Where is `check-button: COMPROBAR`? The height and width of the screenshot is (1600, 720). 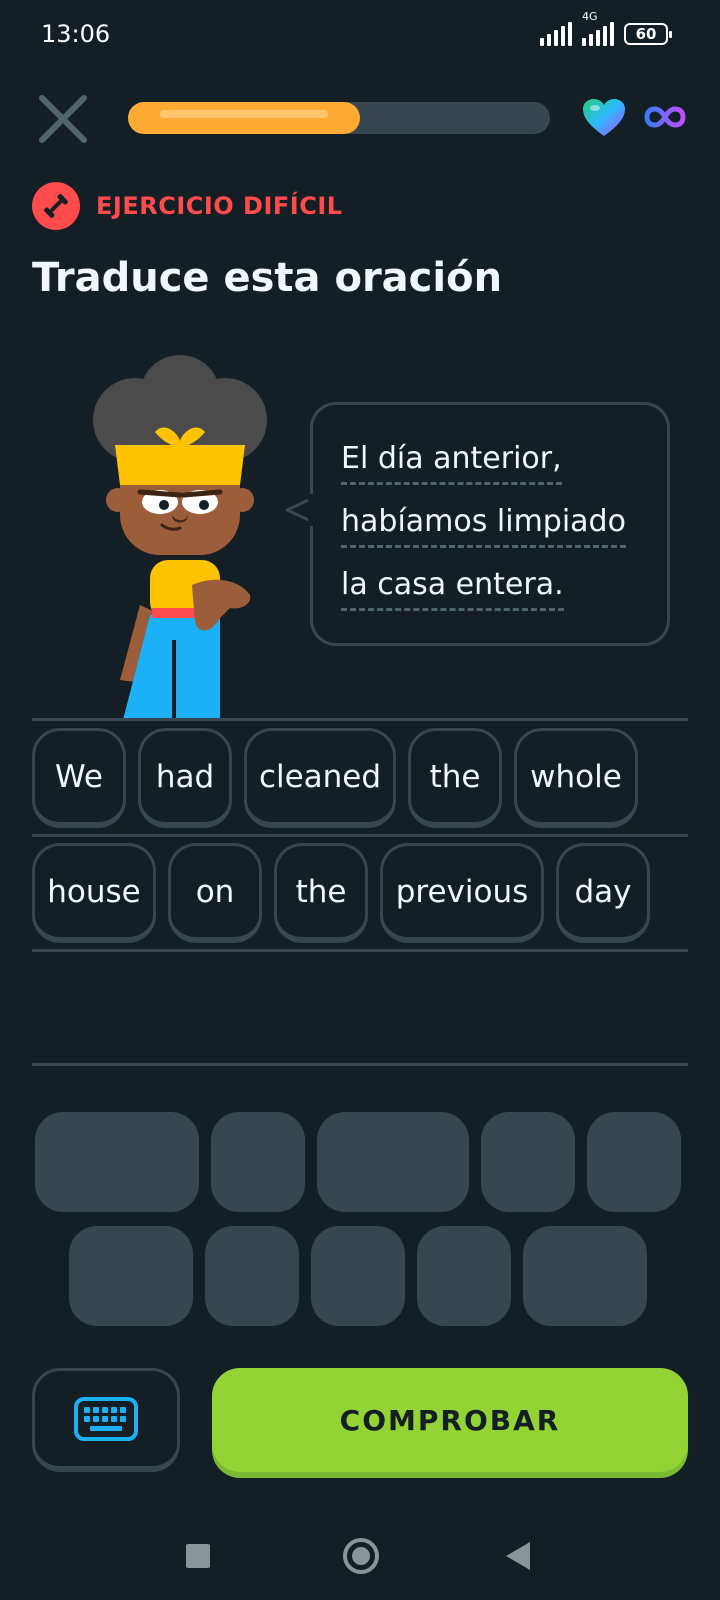 check-button: COMPROBAR is located at coordinates (450, 1420).